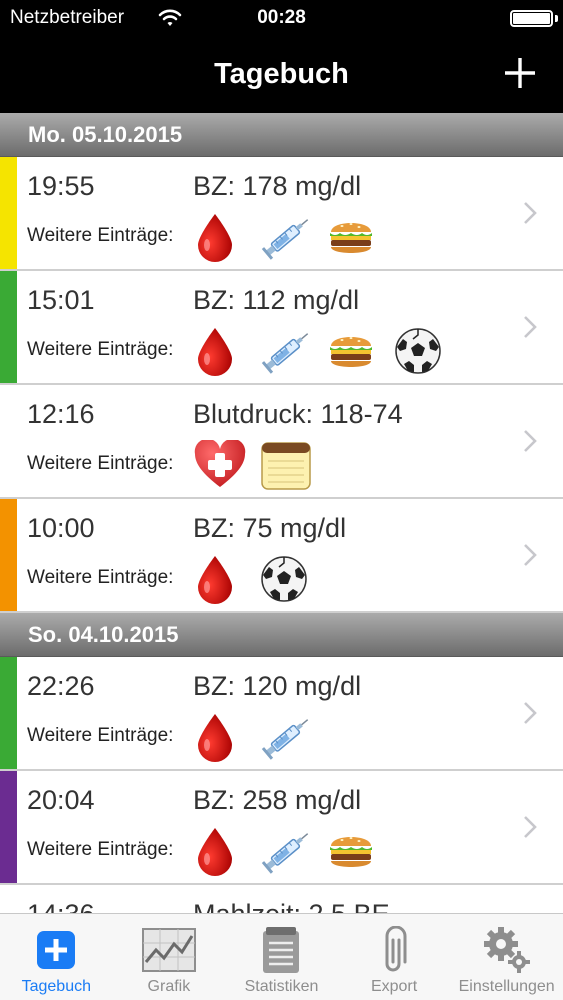 The width and height of the screenshot is (563, 1000). What do you see at coordinates (520, 73) in the screenshot?
I see `add-entry-button` at bounding box center [520, 73].